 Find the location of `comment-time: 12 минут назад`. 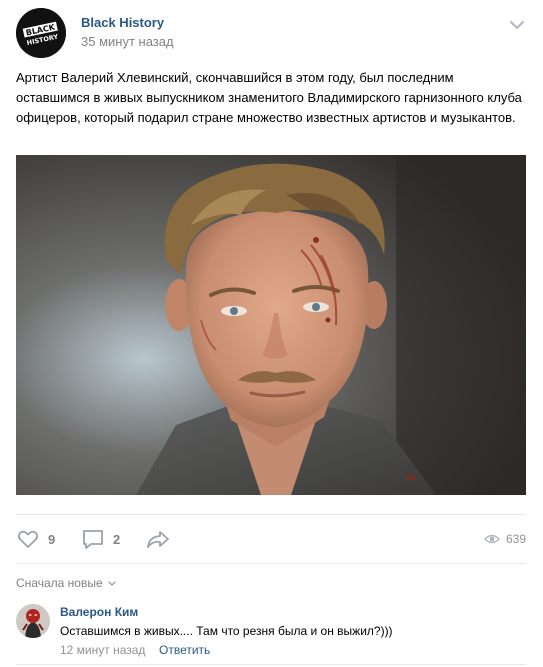

comment-time: 12 минут назад is located at coordinates (102, 650).